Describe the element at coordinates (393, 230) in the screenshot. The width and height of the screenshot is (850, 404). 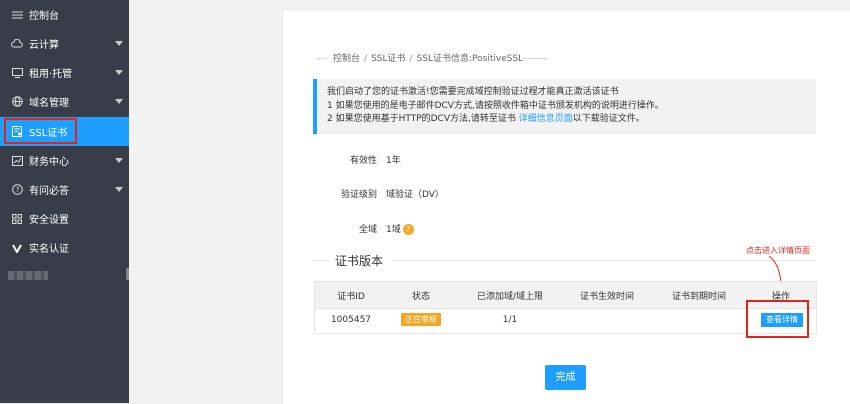
I see `wildcard-value: 1域` at that location.